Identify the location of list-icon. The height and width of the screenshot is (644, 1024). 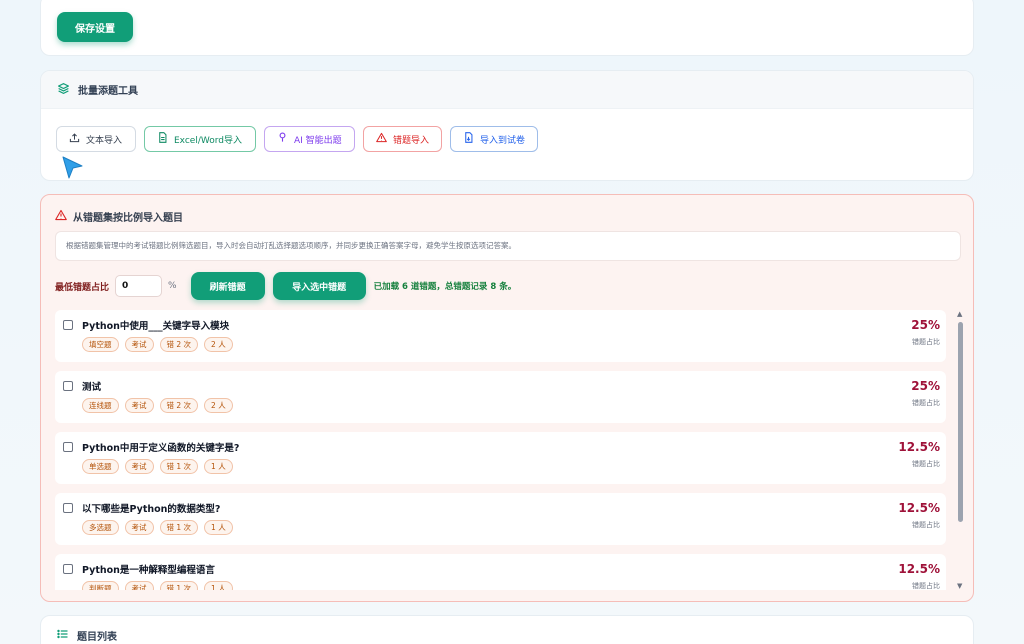
(63, 635).